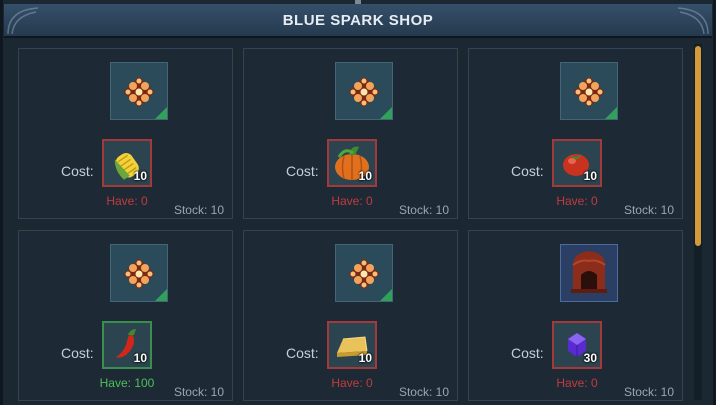  I want to click on furnace-icon, so click(589, 272).